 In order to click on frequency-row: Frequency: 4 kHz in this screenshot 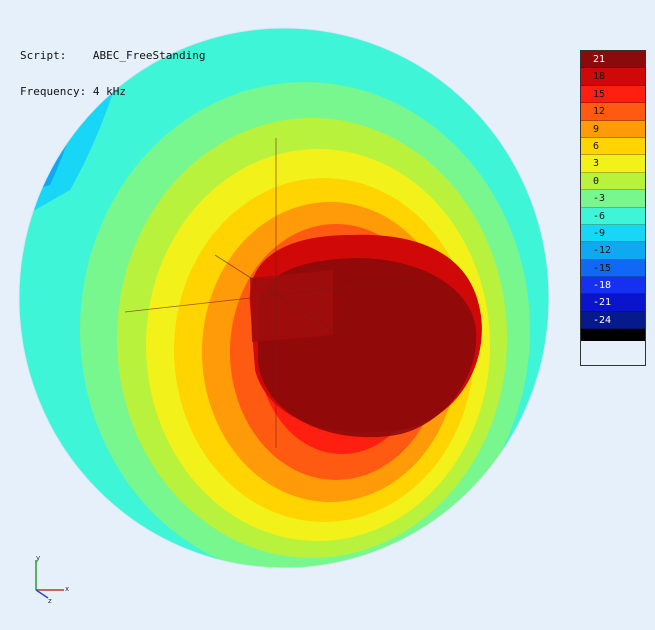, I will do `click(112, 92)`.